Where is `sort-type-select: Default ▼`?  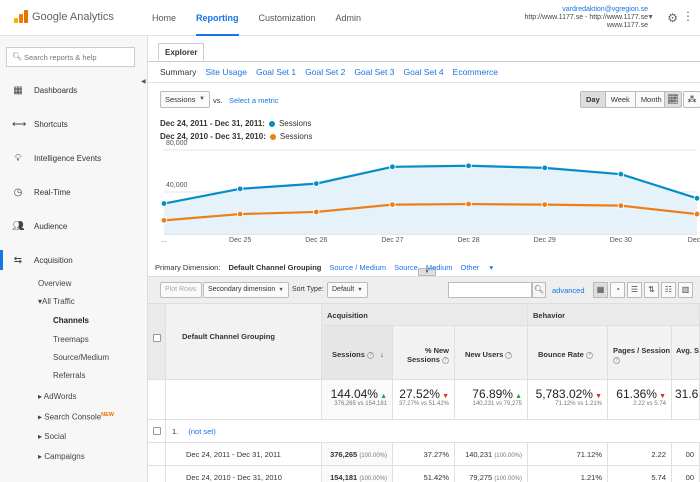
sort-type-select: Default ▼ is located at coordinates (347, 290).